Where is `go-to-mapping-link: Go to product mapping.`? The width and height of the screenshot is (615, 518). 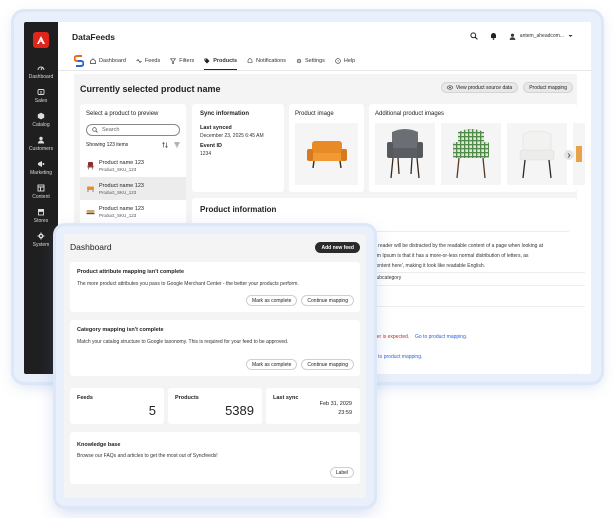
go-to-mapping-link: Go to product mapping. is located at coordinates (441, 337).